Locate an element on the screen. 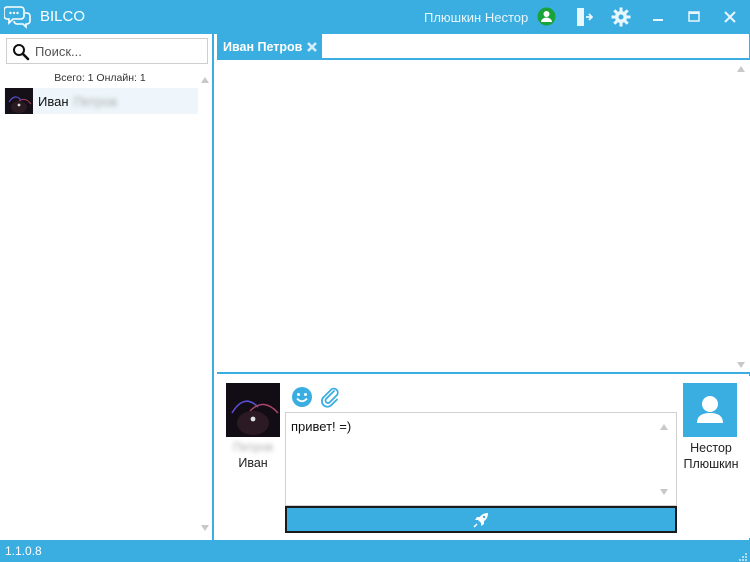  smiley-icon is located at coordinates (302, 397).